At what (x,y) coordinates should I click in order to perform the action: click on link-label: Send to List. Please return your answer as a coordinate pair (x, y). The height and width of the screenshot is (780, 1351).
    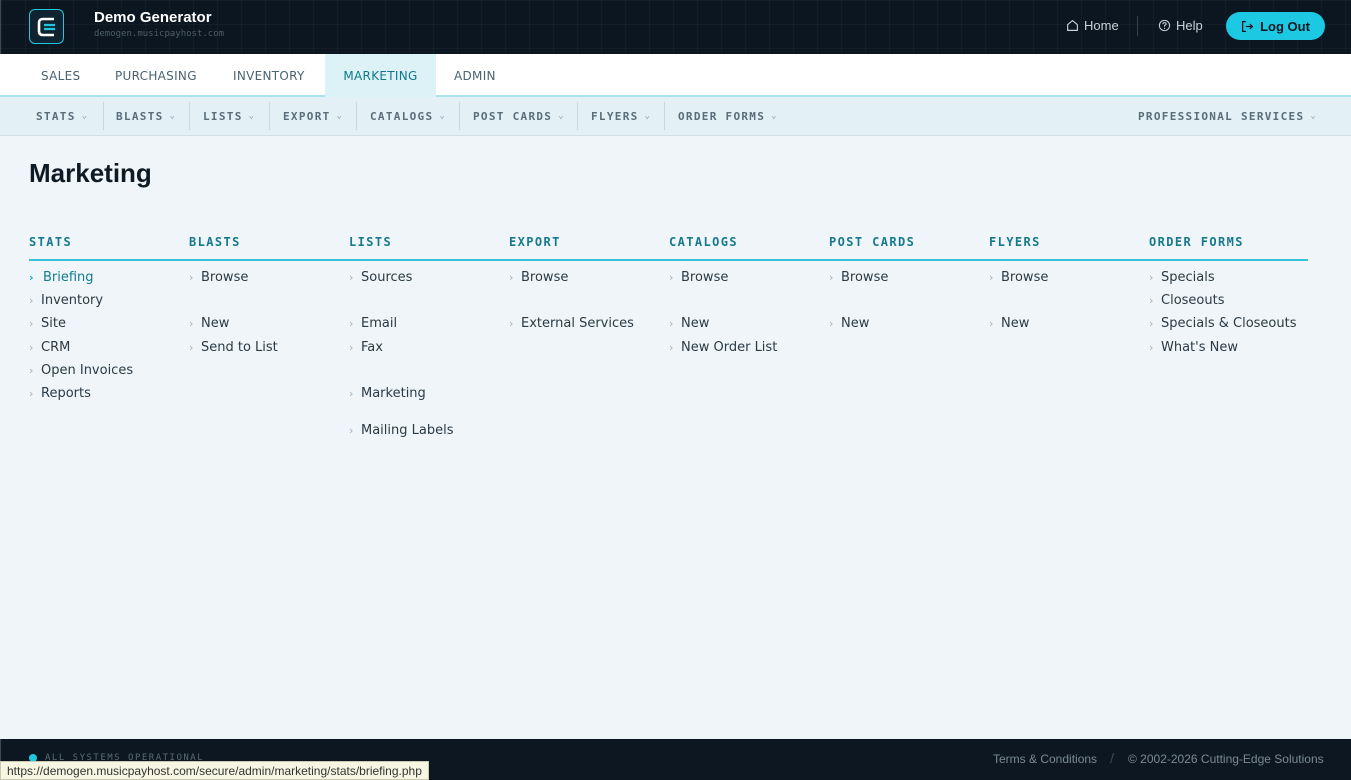
    Looking at the image, I should click on (239, 347).